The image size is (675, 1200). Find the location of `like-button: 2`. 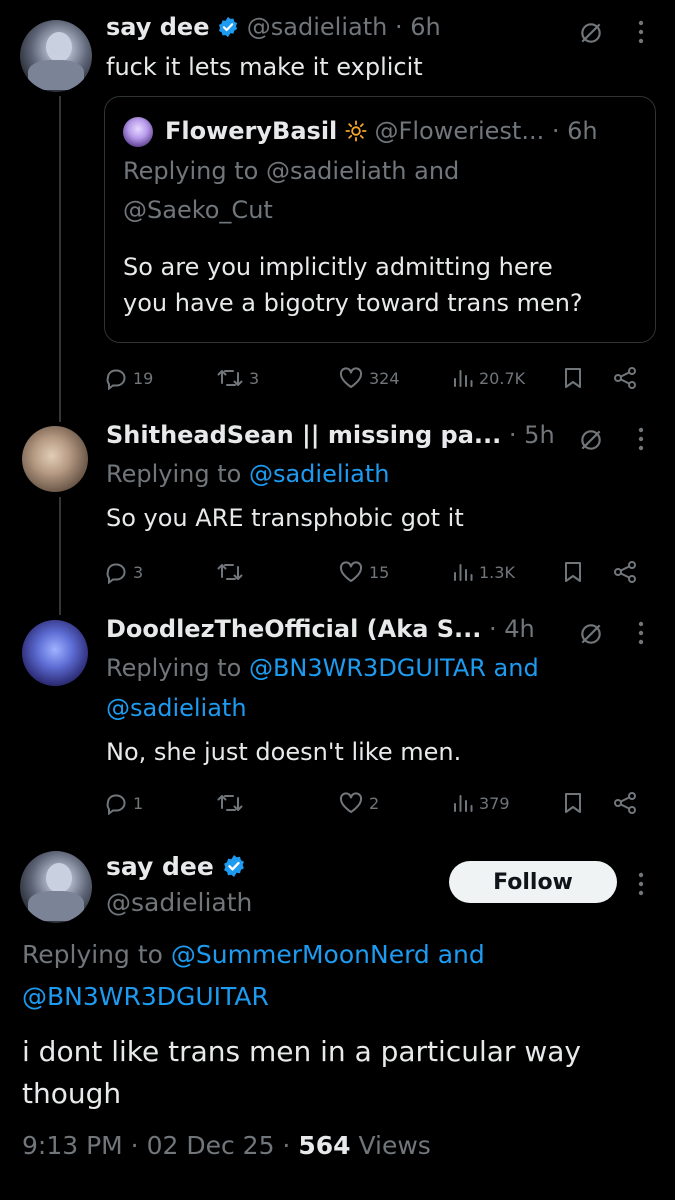

like-button: 2 is located at coordinates (358, 803).